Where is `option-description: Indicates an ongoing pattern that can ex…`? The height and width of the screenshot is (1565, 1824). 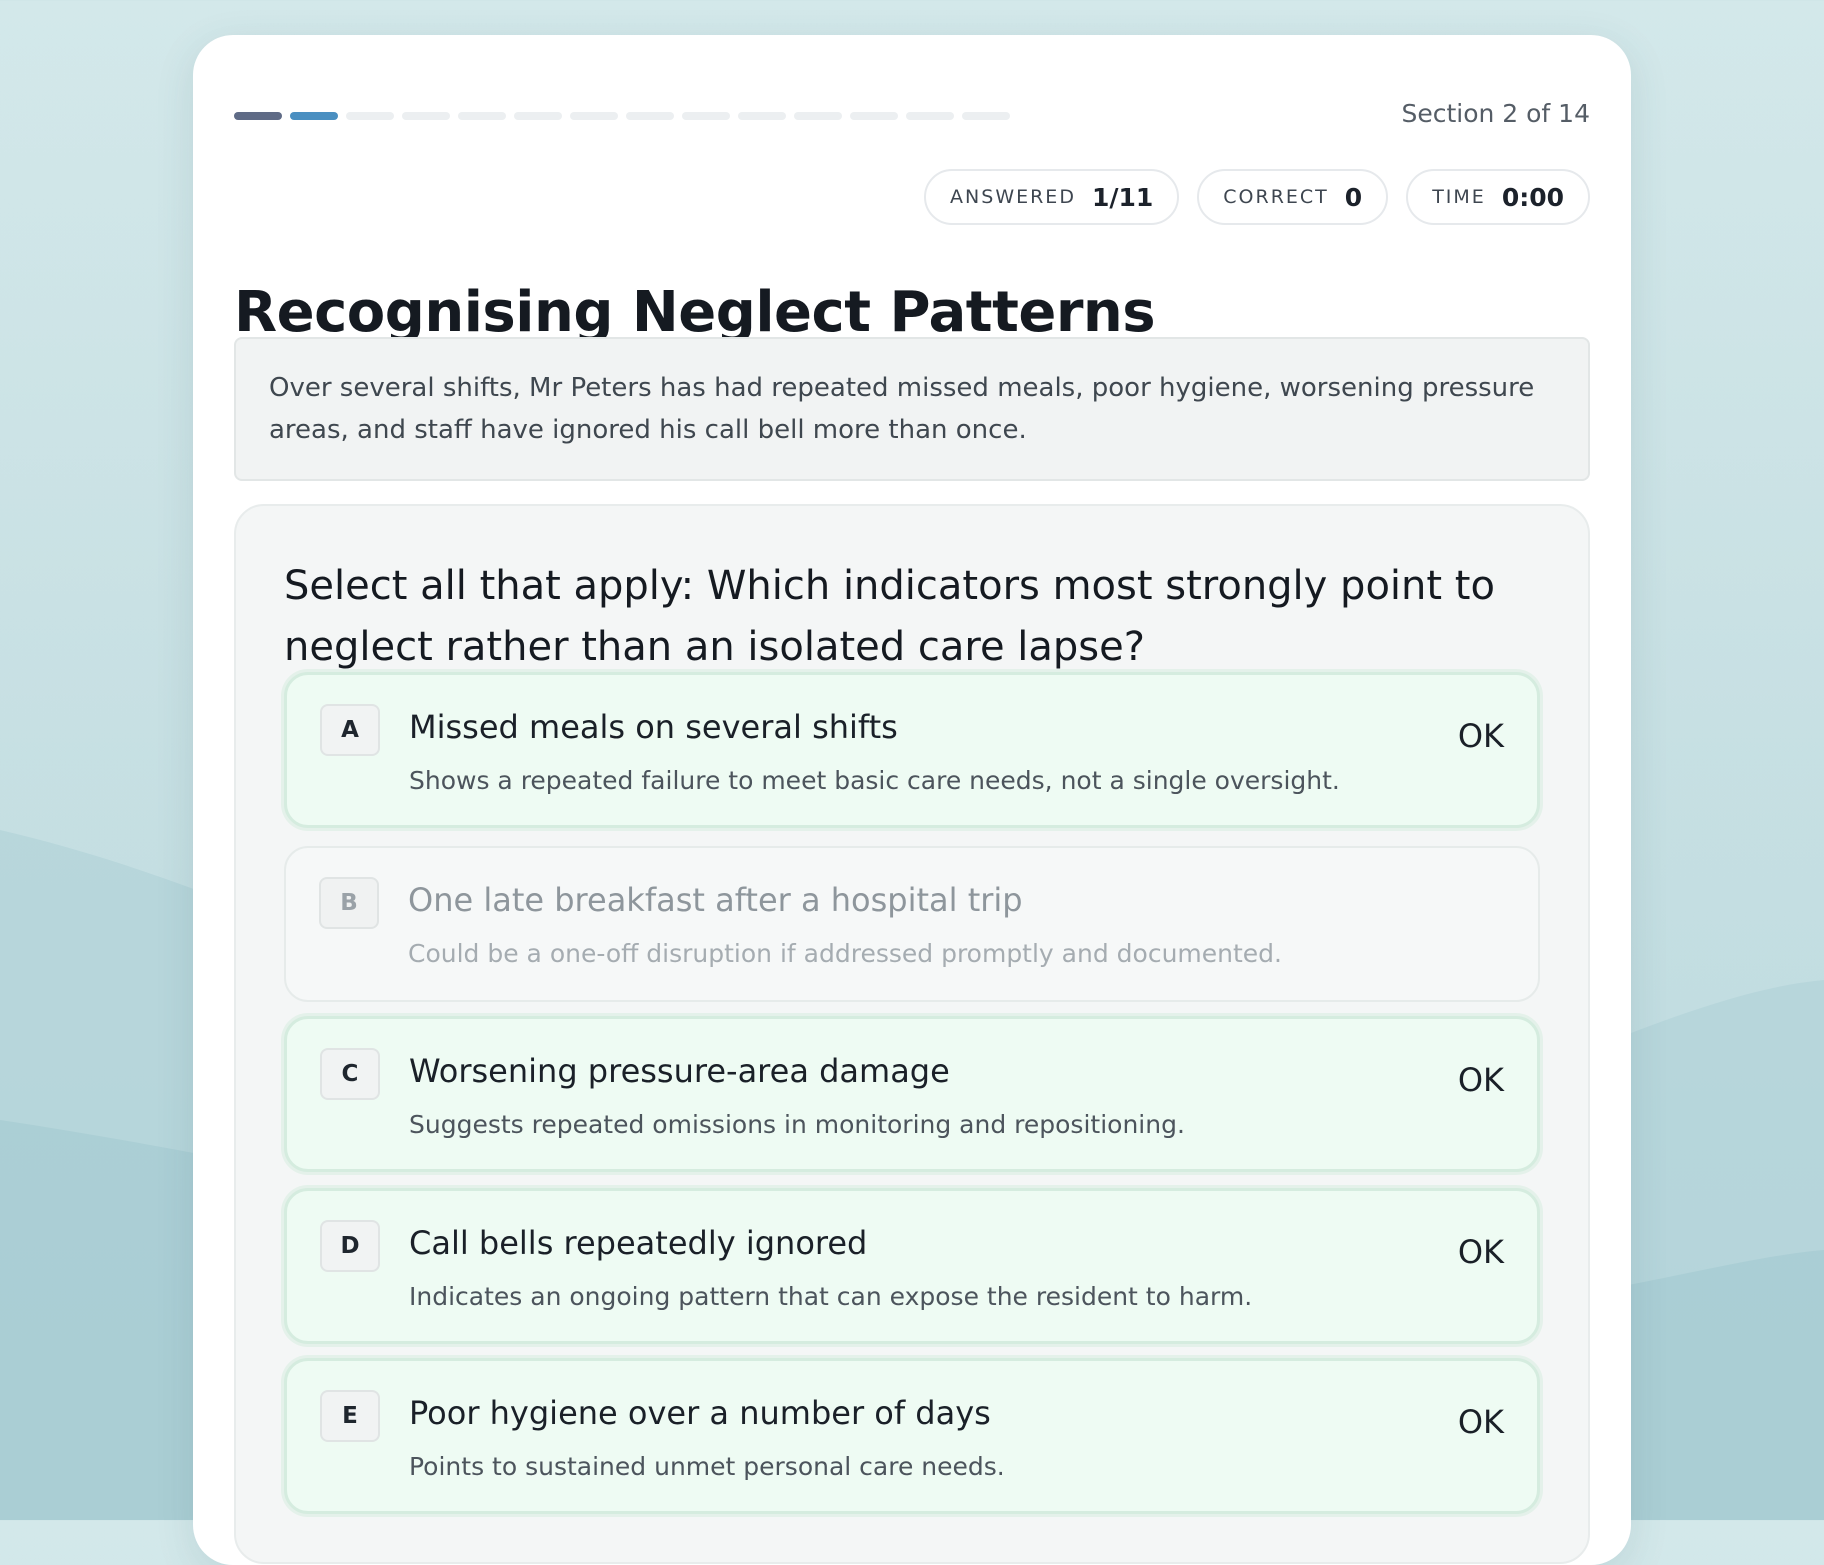
option-description: Indicates an ongoing pattern that can ex… is located at coordinates (831, 1296).